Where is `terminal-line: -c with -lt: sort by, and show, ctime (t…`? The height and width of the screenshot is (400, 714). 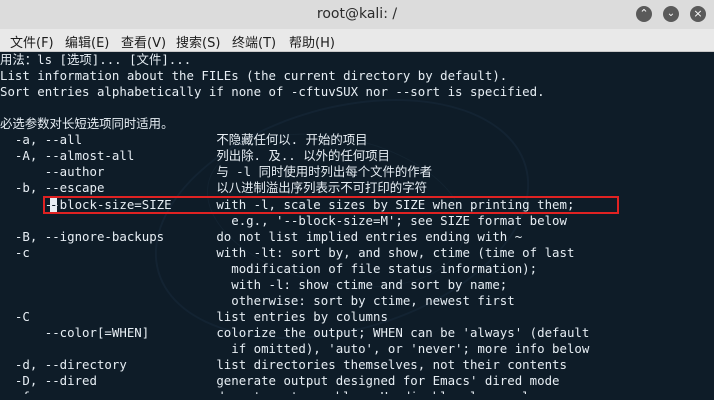
terminal-line: -c with -lt: sort by, and show, ctime (t… is located at coordinates (287, 252).